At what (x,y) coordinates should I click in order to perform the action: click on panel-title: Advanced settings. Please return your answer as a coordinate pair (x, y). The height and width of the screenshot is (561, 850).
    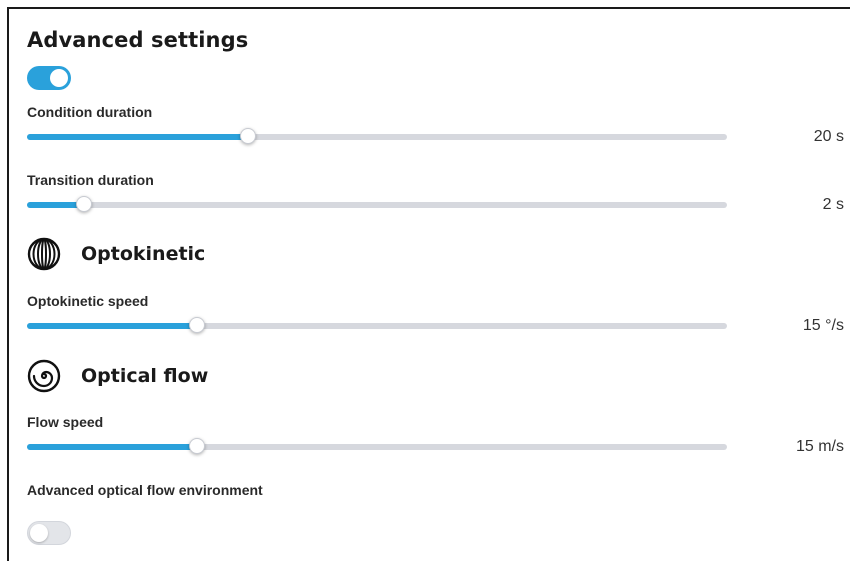
    Looking at the image, I should click on (138, 40).